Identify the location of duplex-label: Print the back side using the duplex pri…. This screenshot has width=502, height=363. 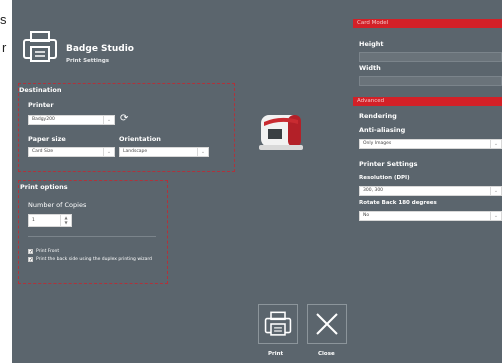
(94, 259).